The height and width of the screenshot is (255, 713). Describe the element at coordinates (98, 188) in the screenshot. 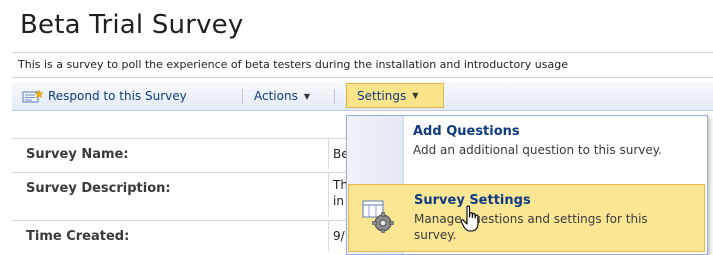

I see `property-label: Survey Description:` at that location.